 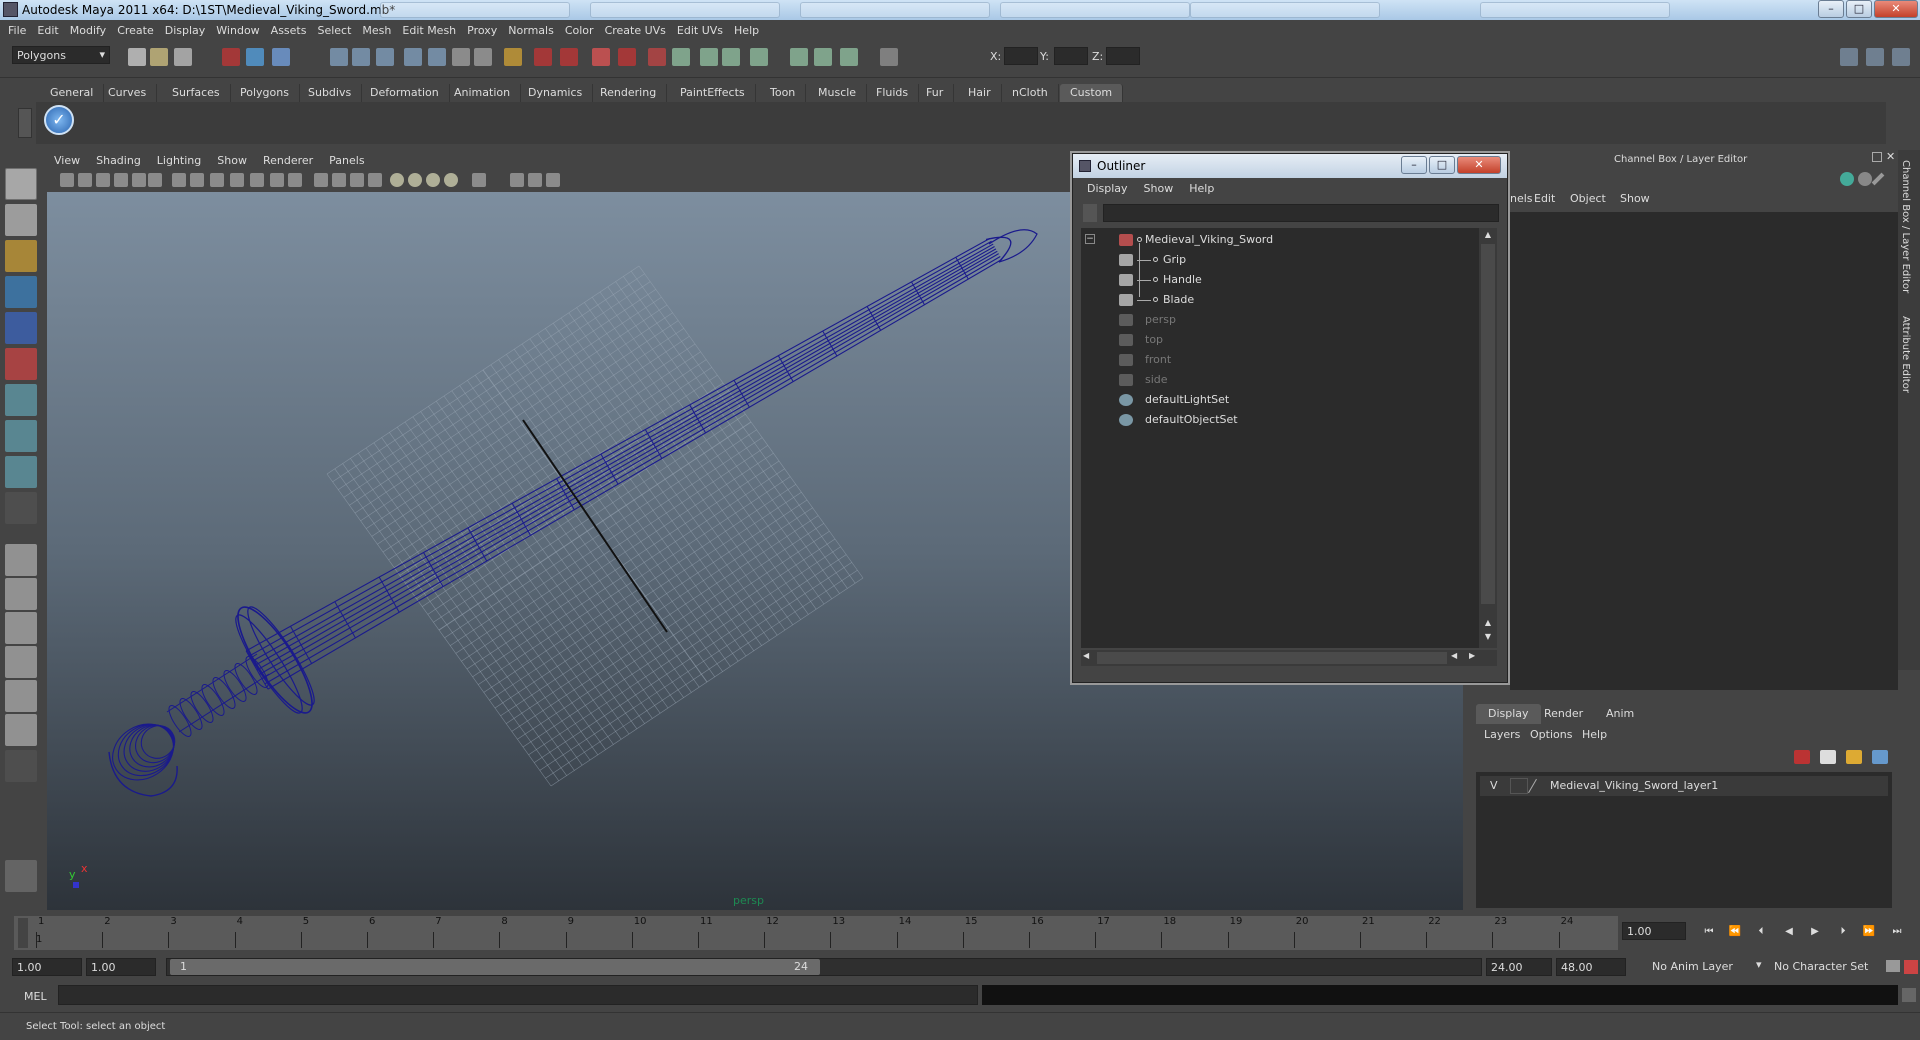 I want to click on viewport-menu-view: View, so click(x=67, y=160).